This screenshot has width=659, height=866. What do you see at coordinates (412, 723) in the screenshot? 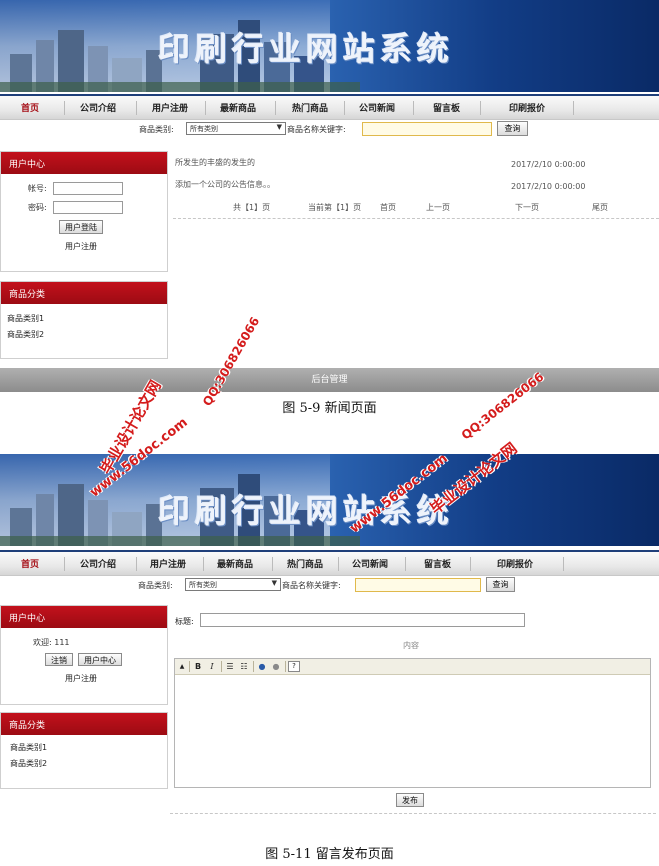
I see `rich-text-editor: ▲ B I ☰ ☷ ● ● ?` at bounding box center [412, 723].